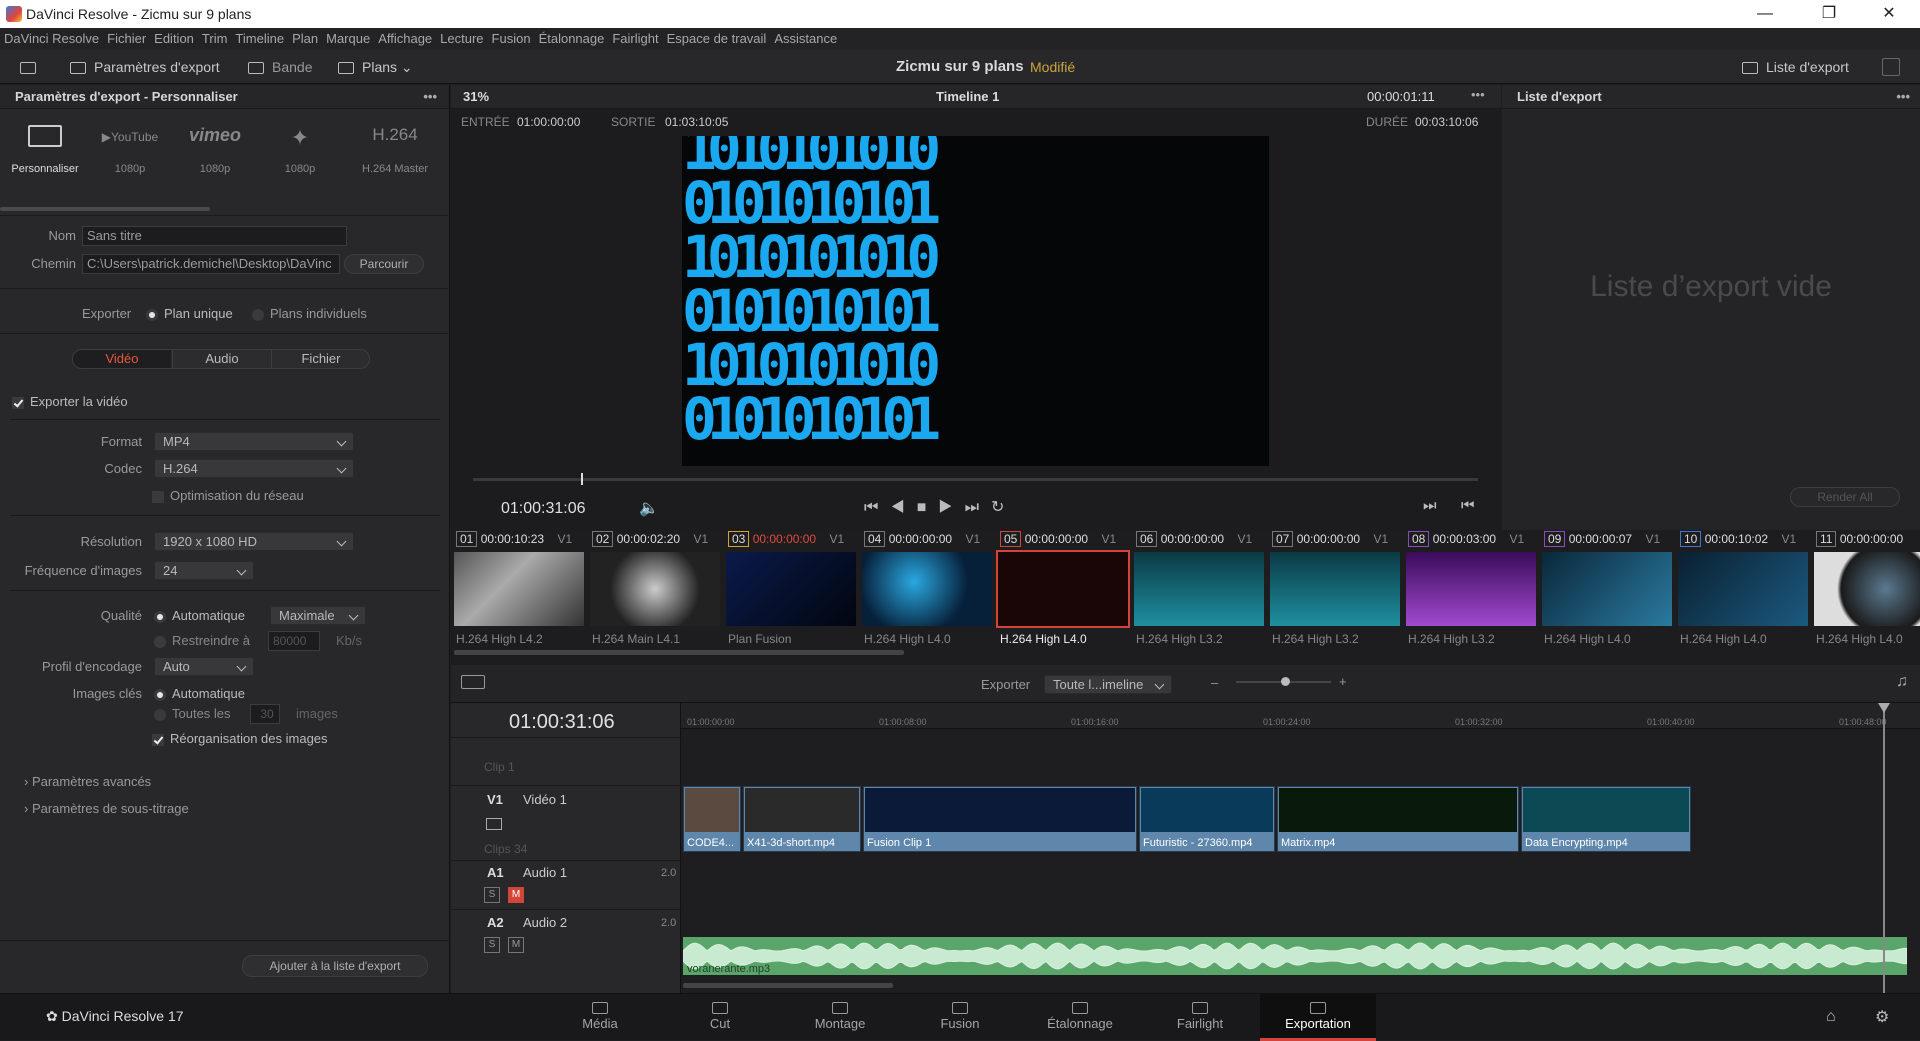  I want to click on clip-thumbnail-card: 10 00:00:10:02 V1 H.264 High L4.0, so click(1745, 590).